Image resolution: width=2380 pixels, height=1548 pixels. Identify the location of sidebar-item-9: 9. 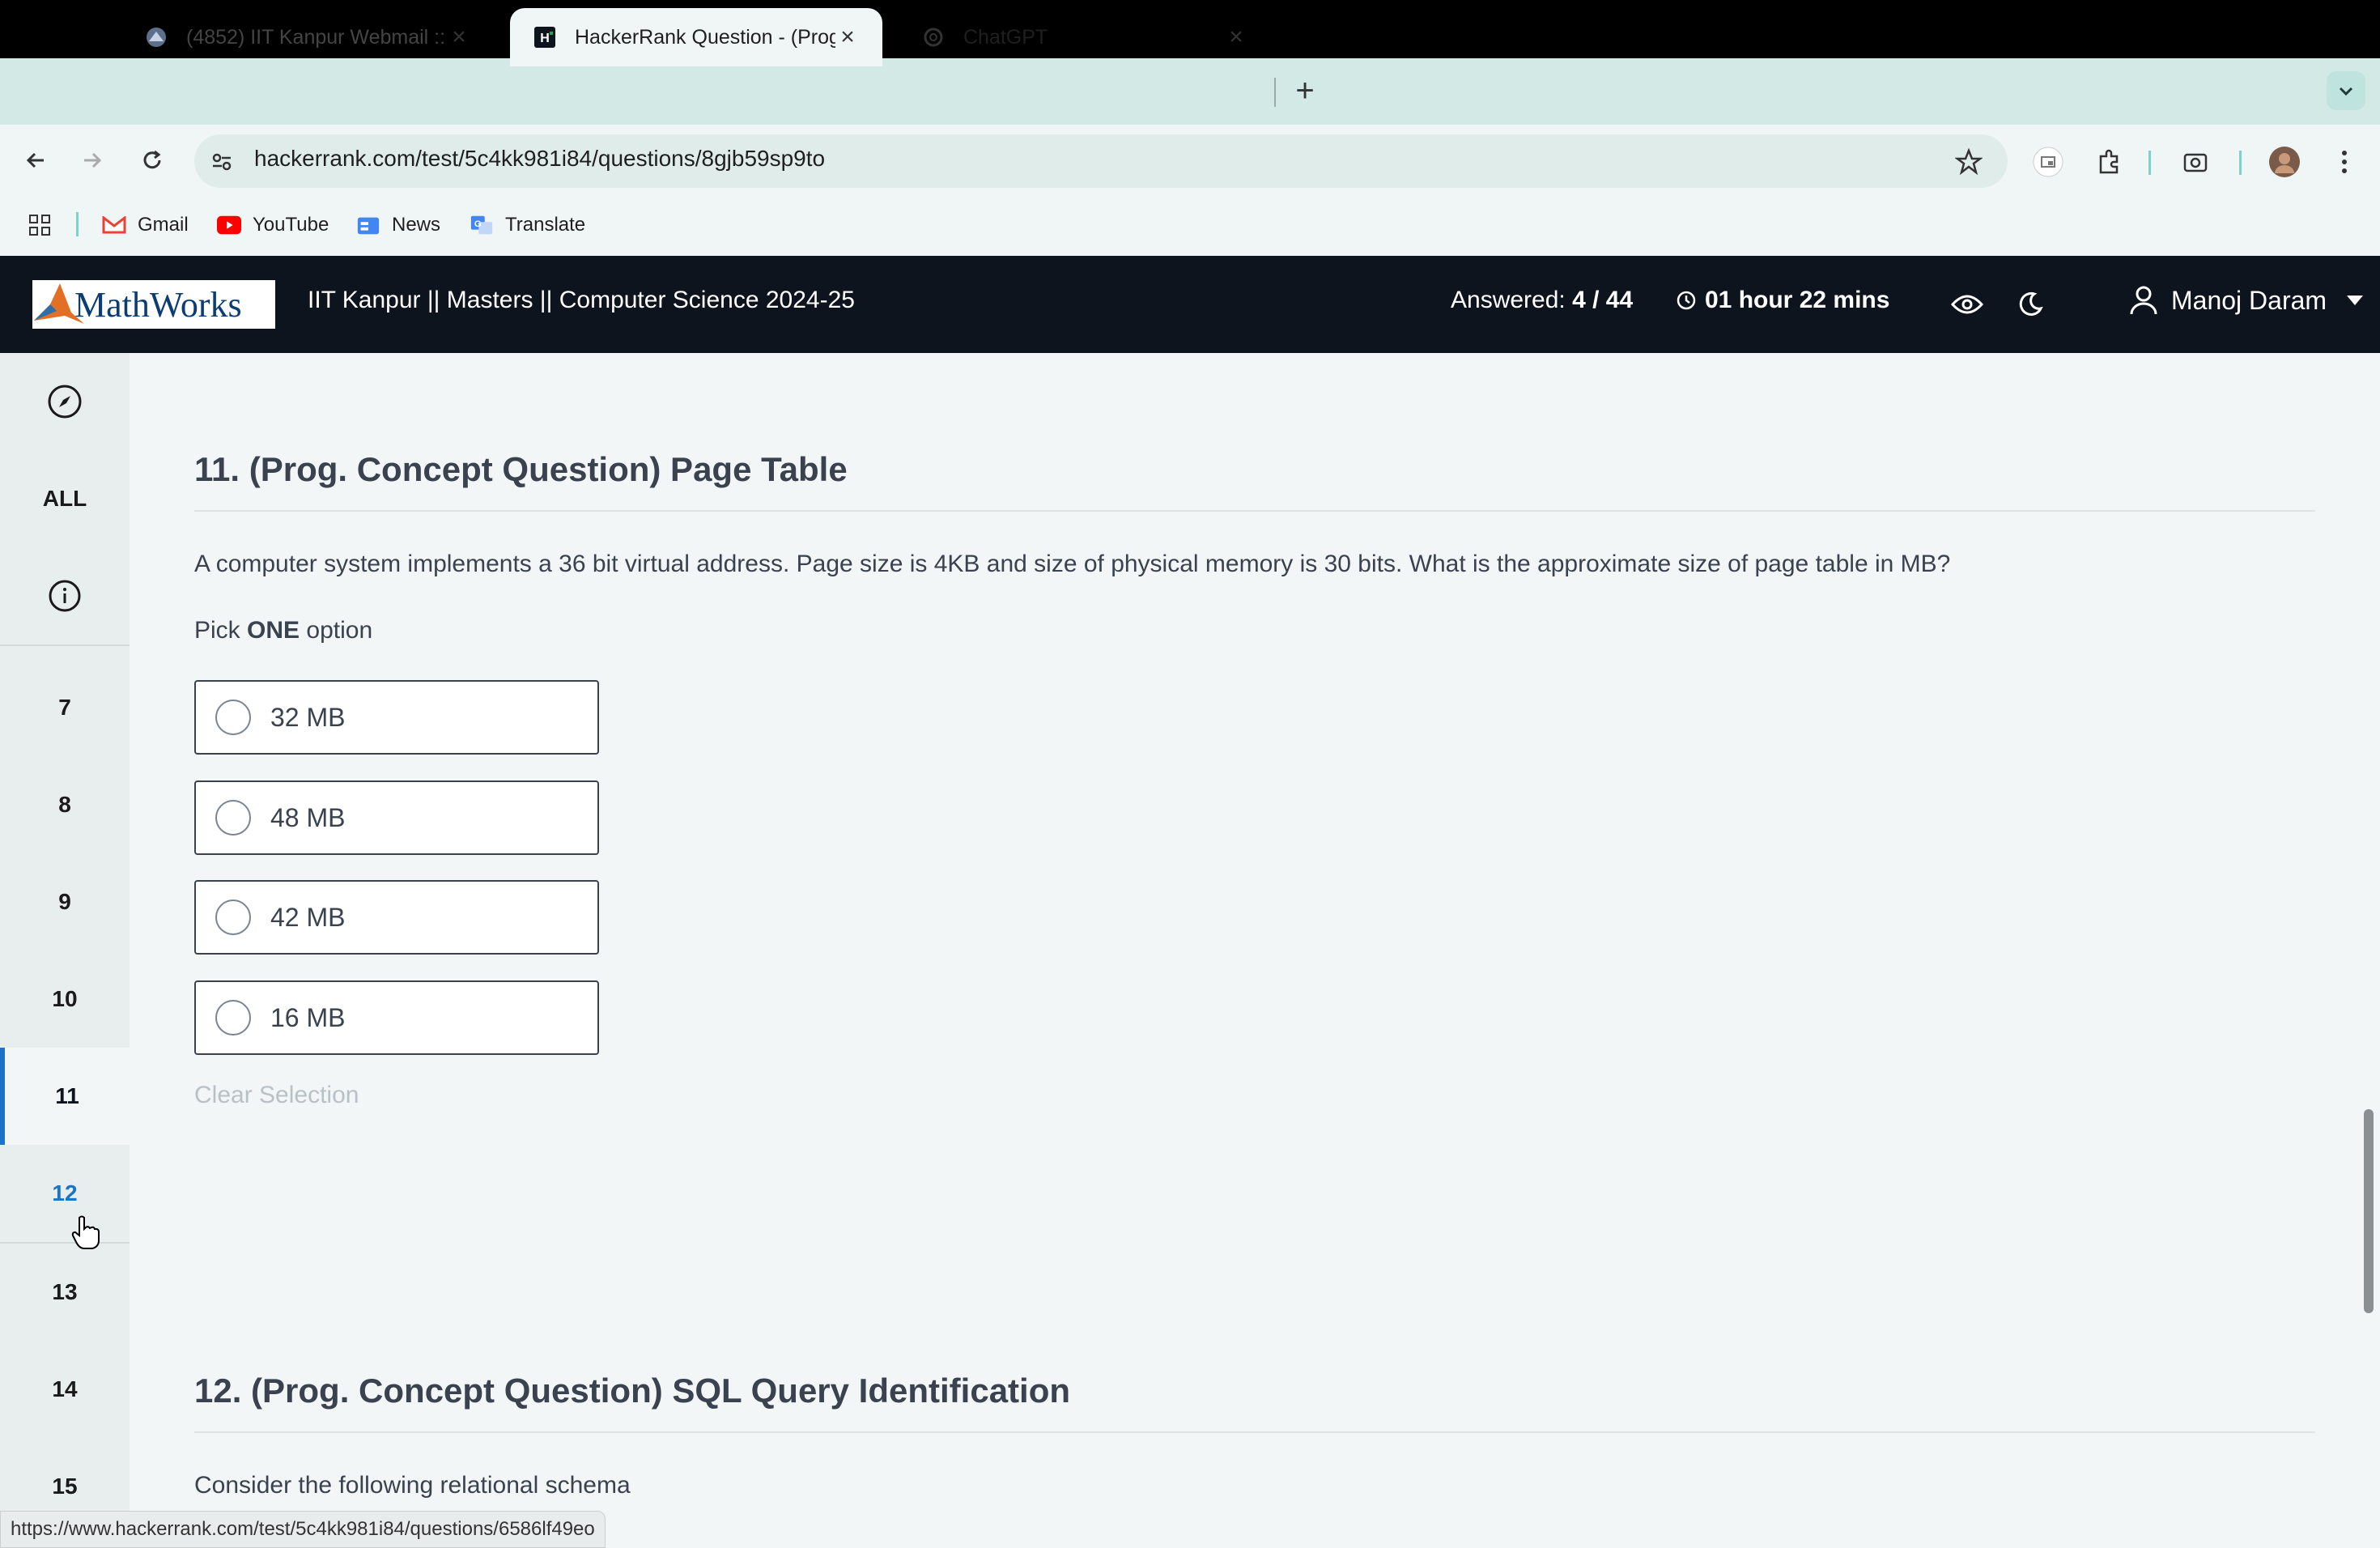
(65, 902).